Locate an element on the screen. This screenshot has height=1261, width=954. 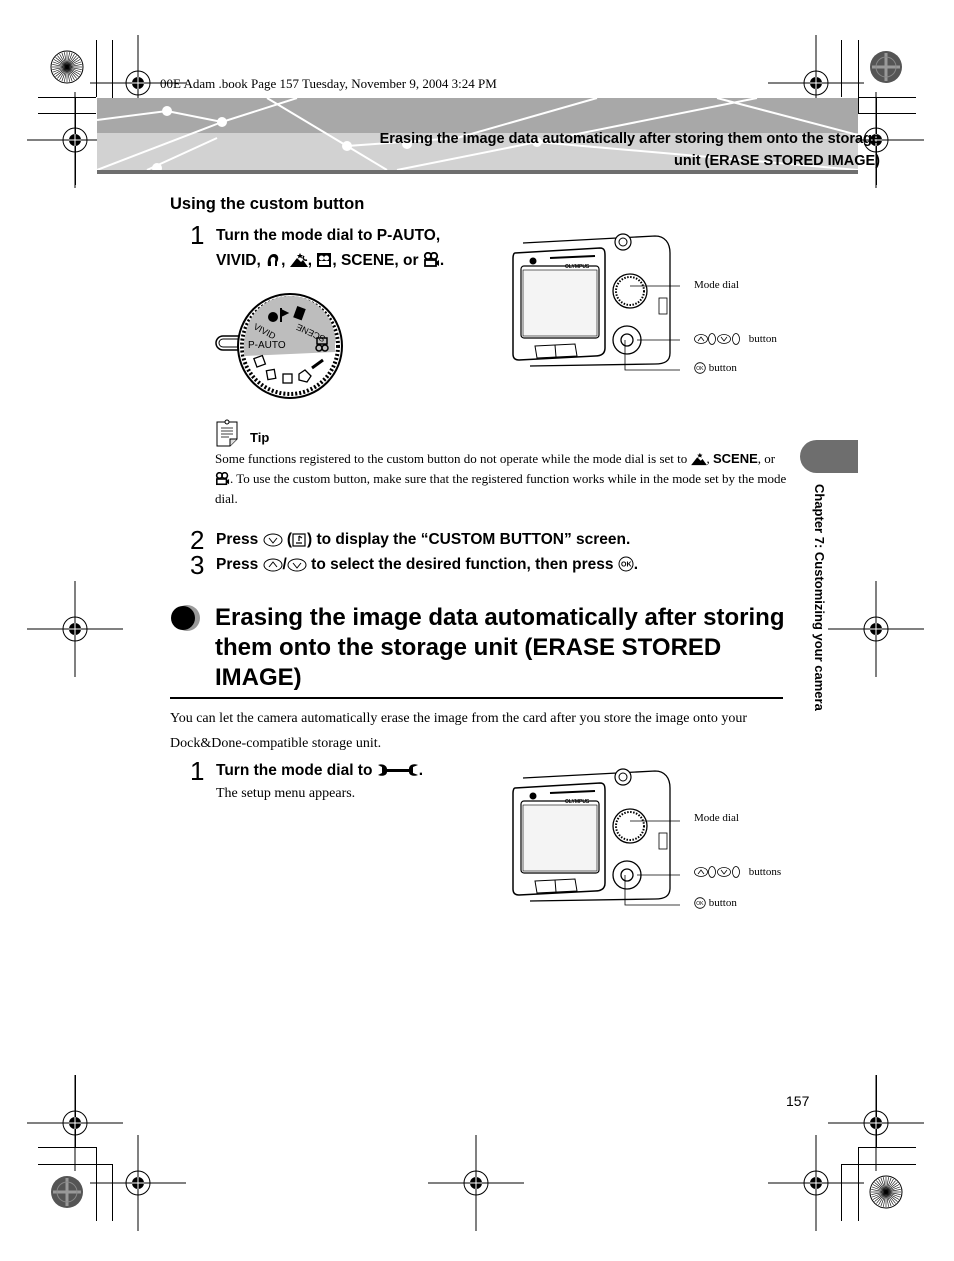
arrow-buttons-callout: buttons is located at coordinates (737, 872).